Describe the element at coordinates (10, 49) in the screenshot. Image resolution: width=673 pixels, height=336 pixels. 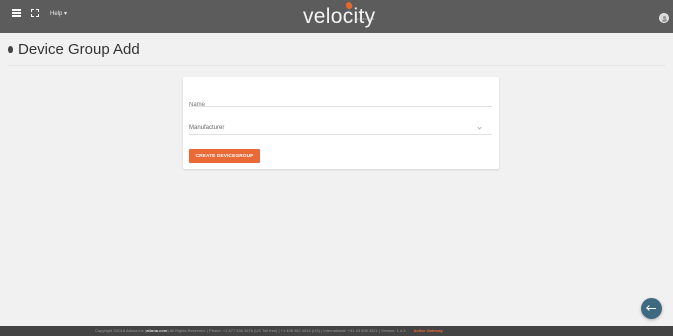
I see `device-icon` at that location.